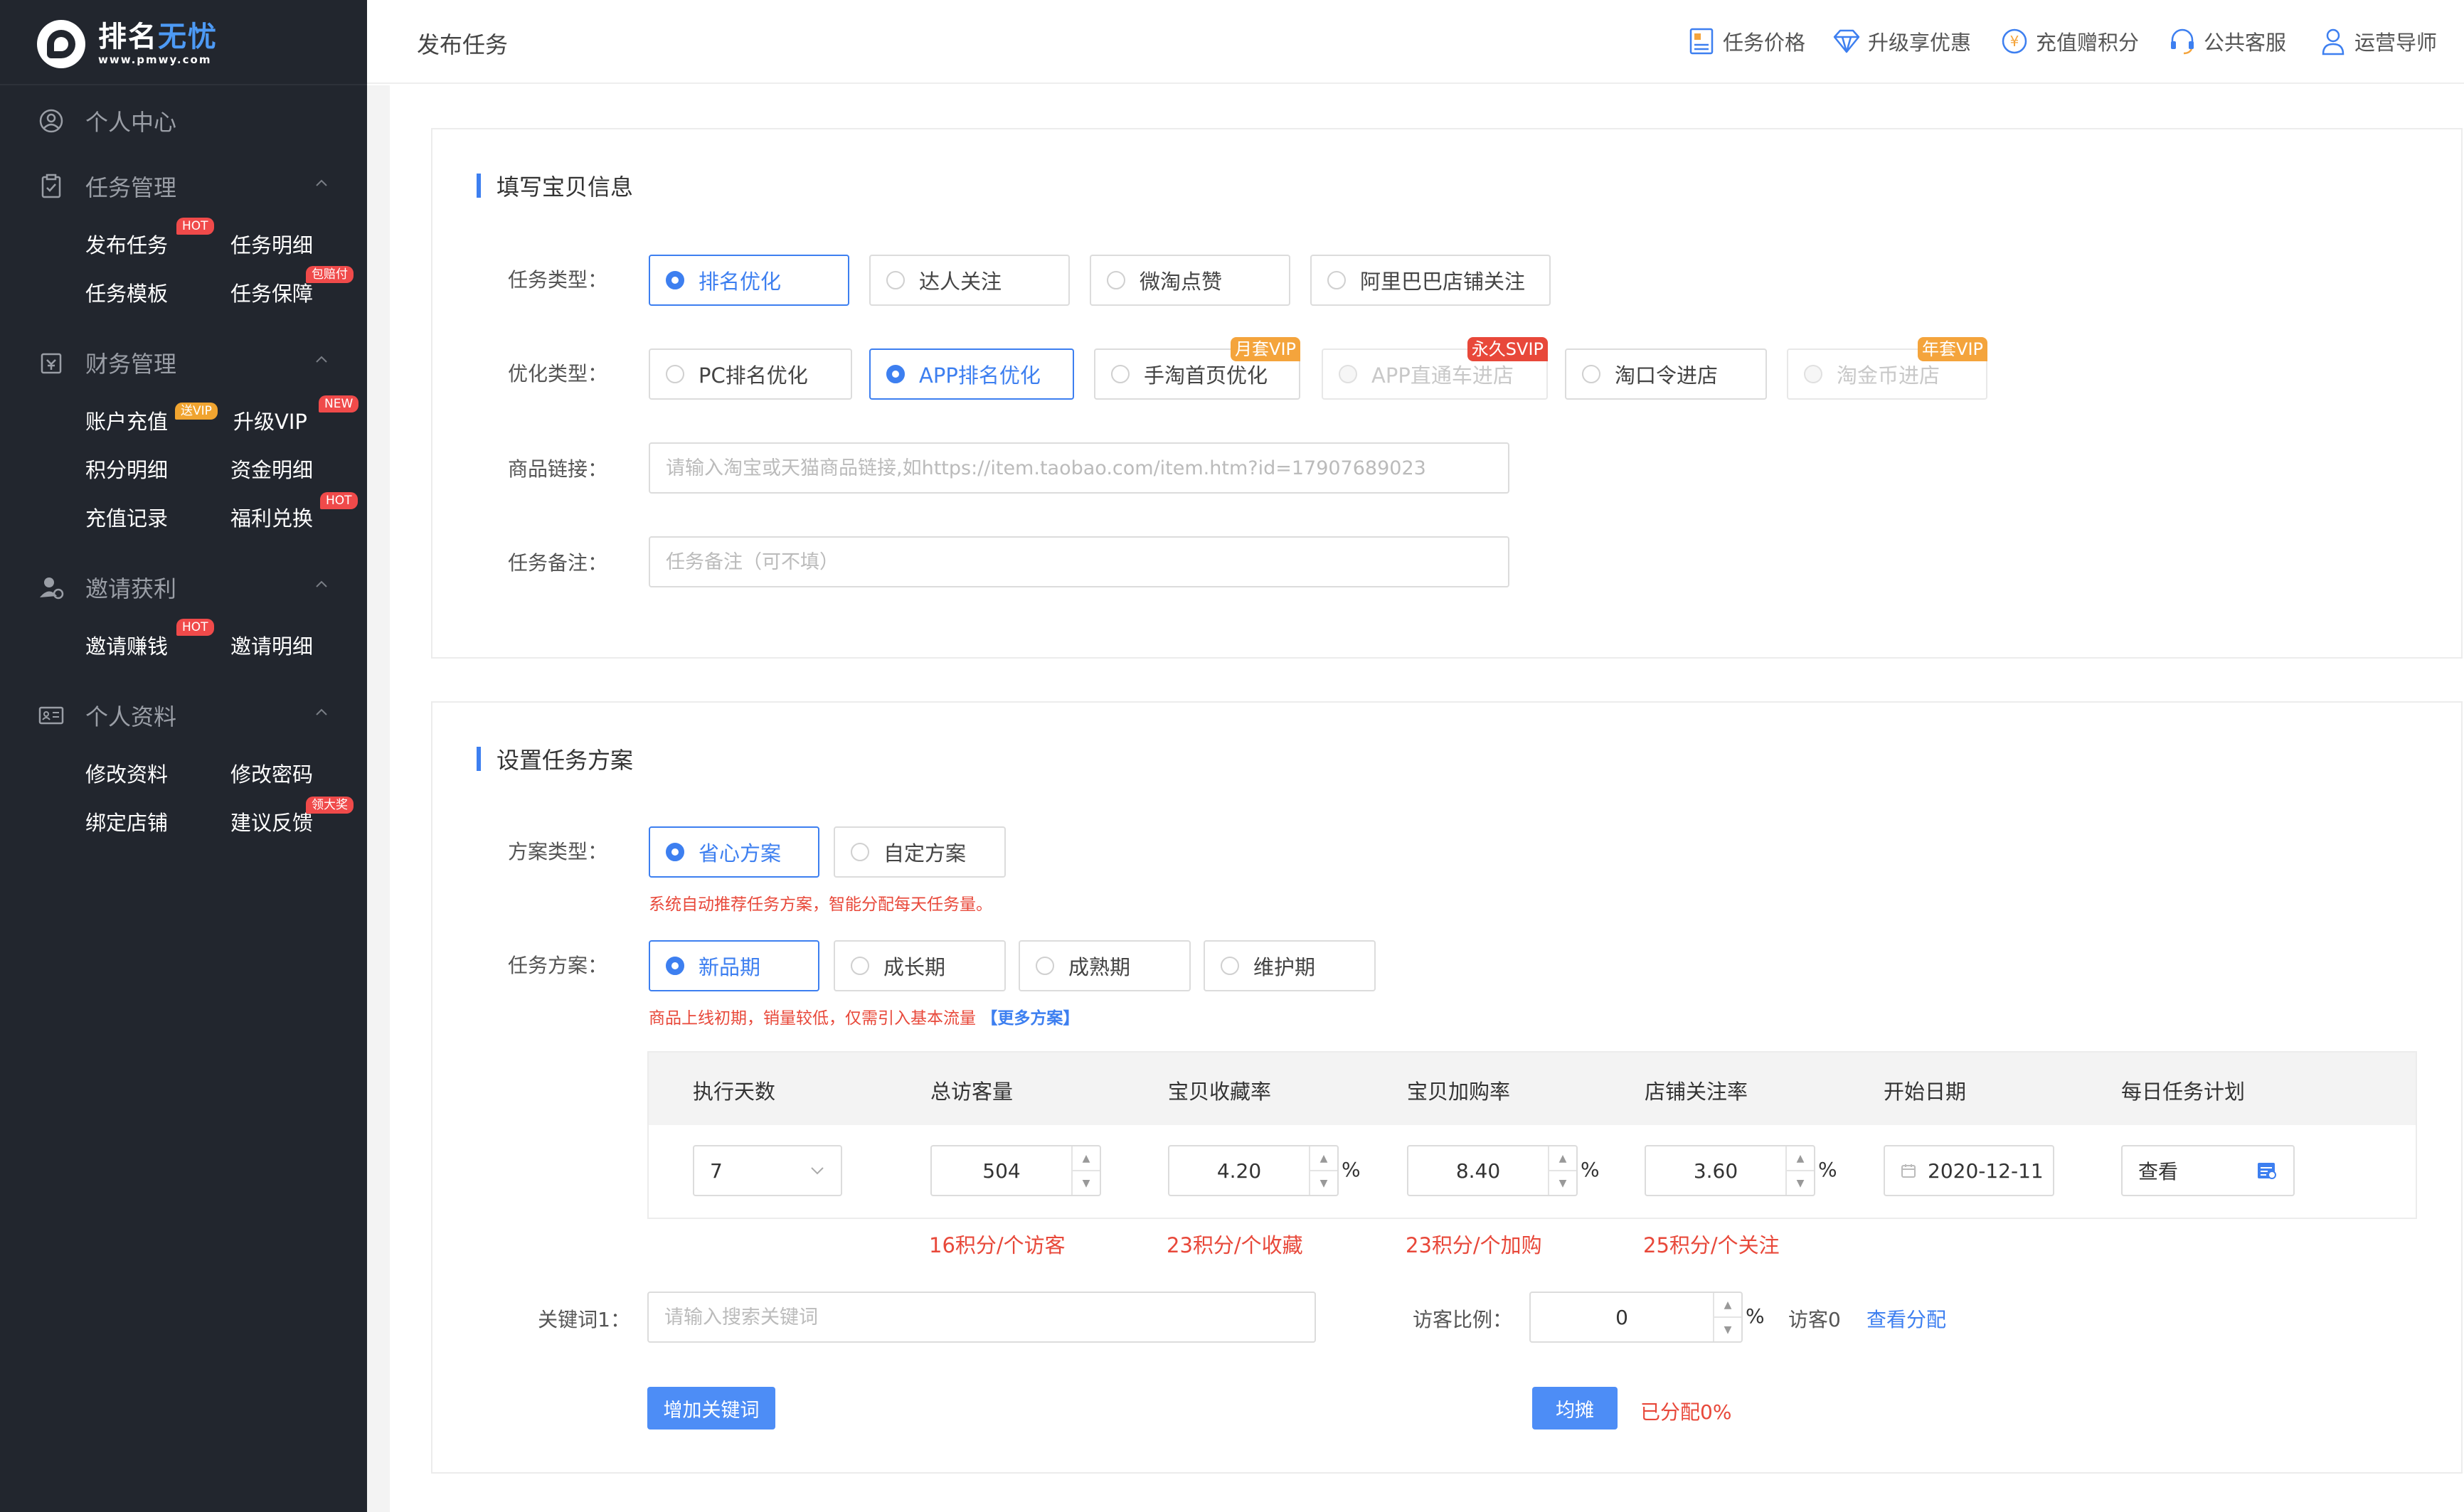 The height and width of the screenshot is (1512, 2464). What do you see at coordinates (2227, 41) in the screenshot?
I see `customer-service-link: 公共客服` at bounding box center [2227, 41].